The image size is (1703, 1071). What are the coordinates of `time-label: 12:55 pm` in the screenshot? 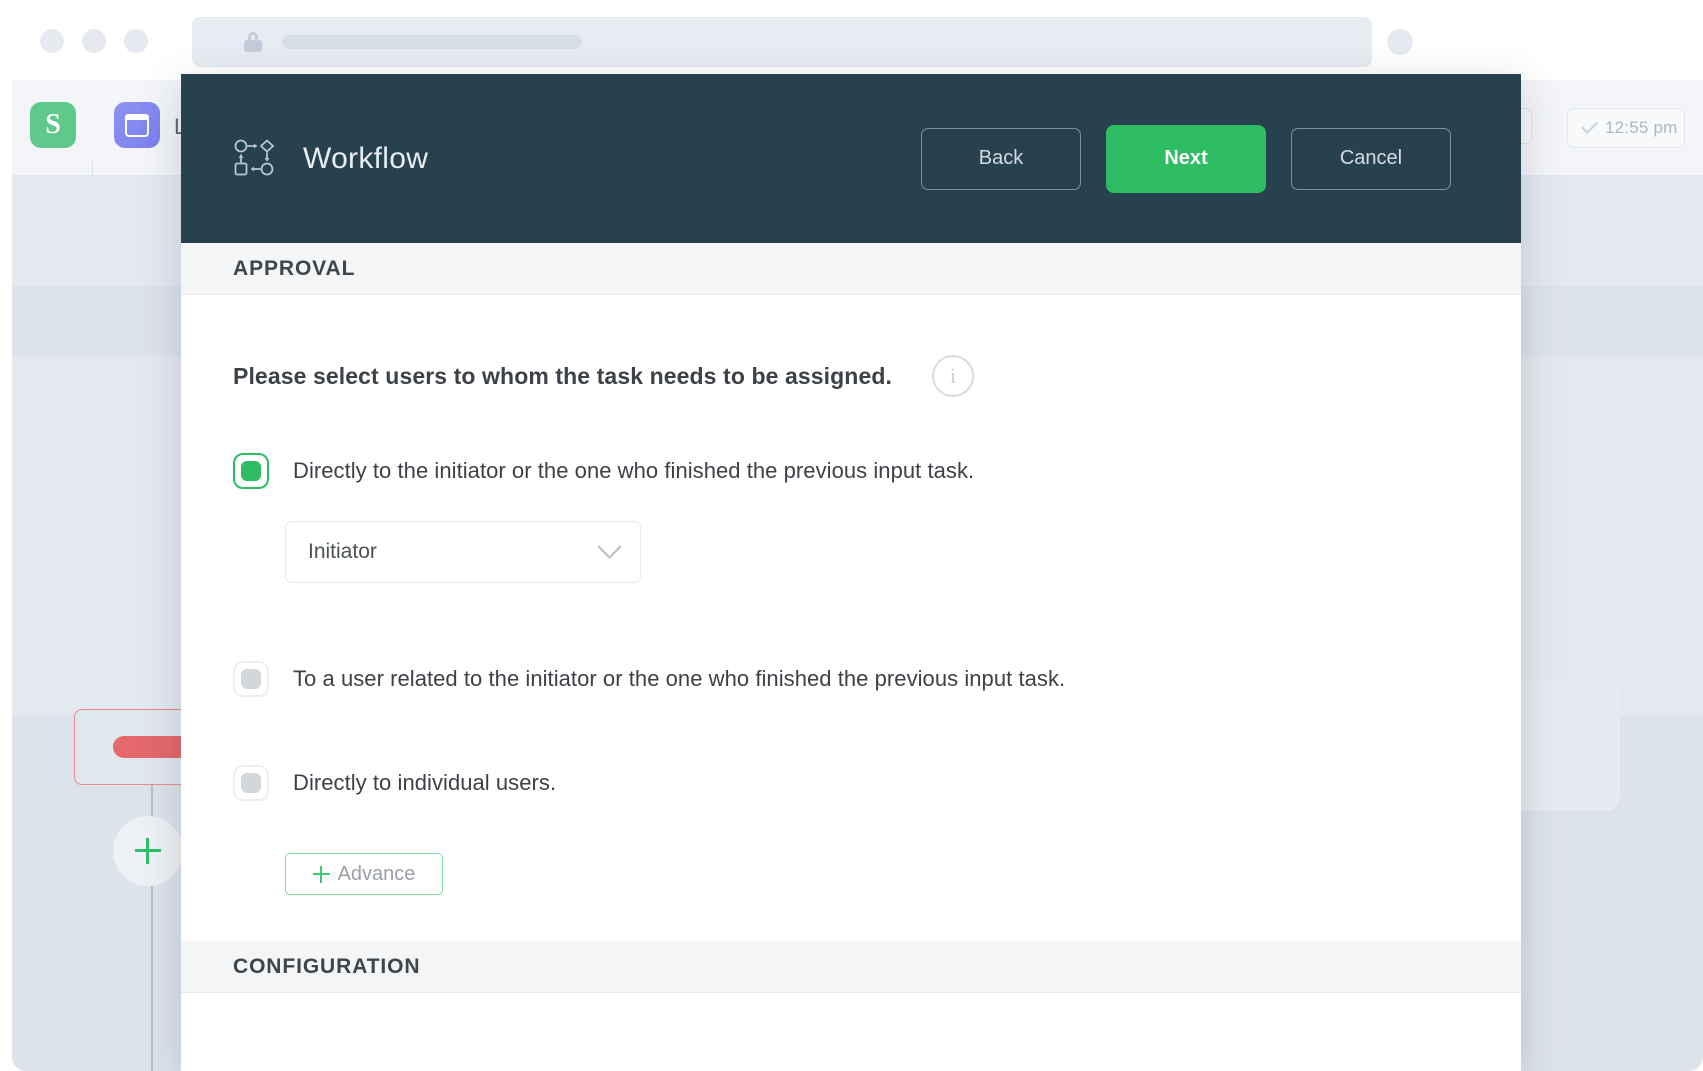 It's located at (1641, 127).